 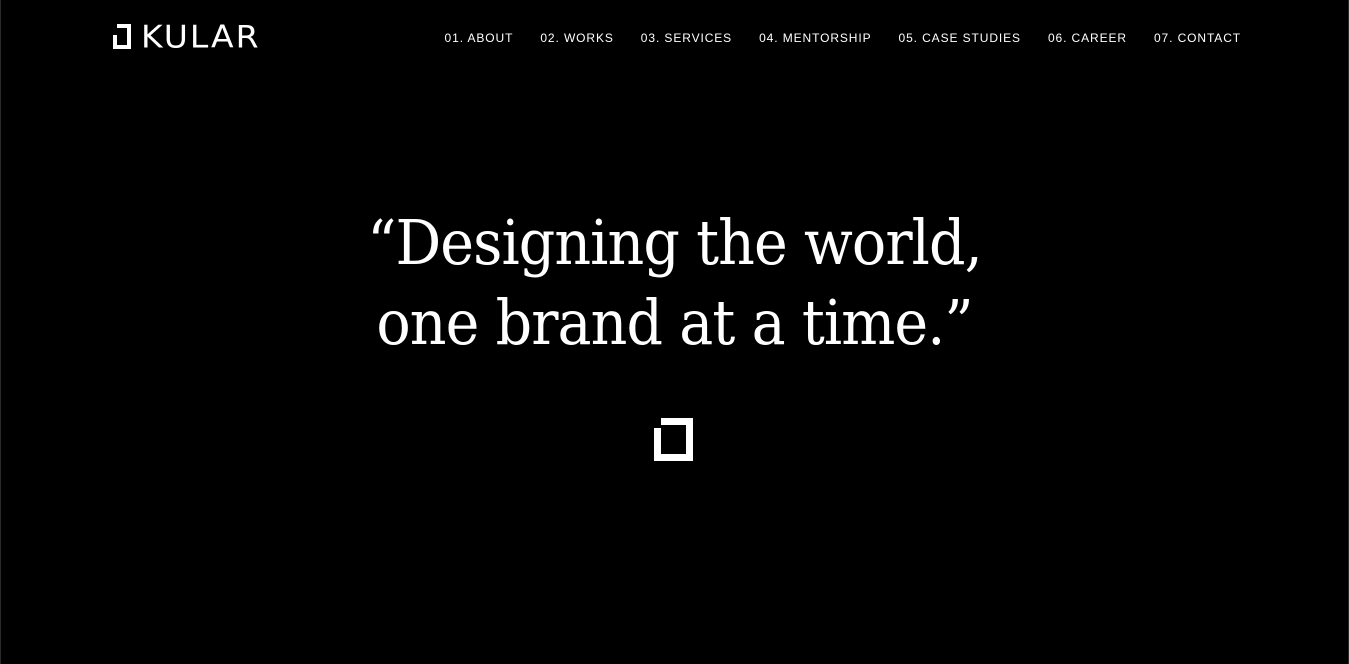 What do you see at coordinates (675, 242) in the screenshot?
I see `hero-quote-line-1: “Designing the world,` at bounding box center [675, 242].